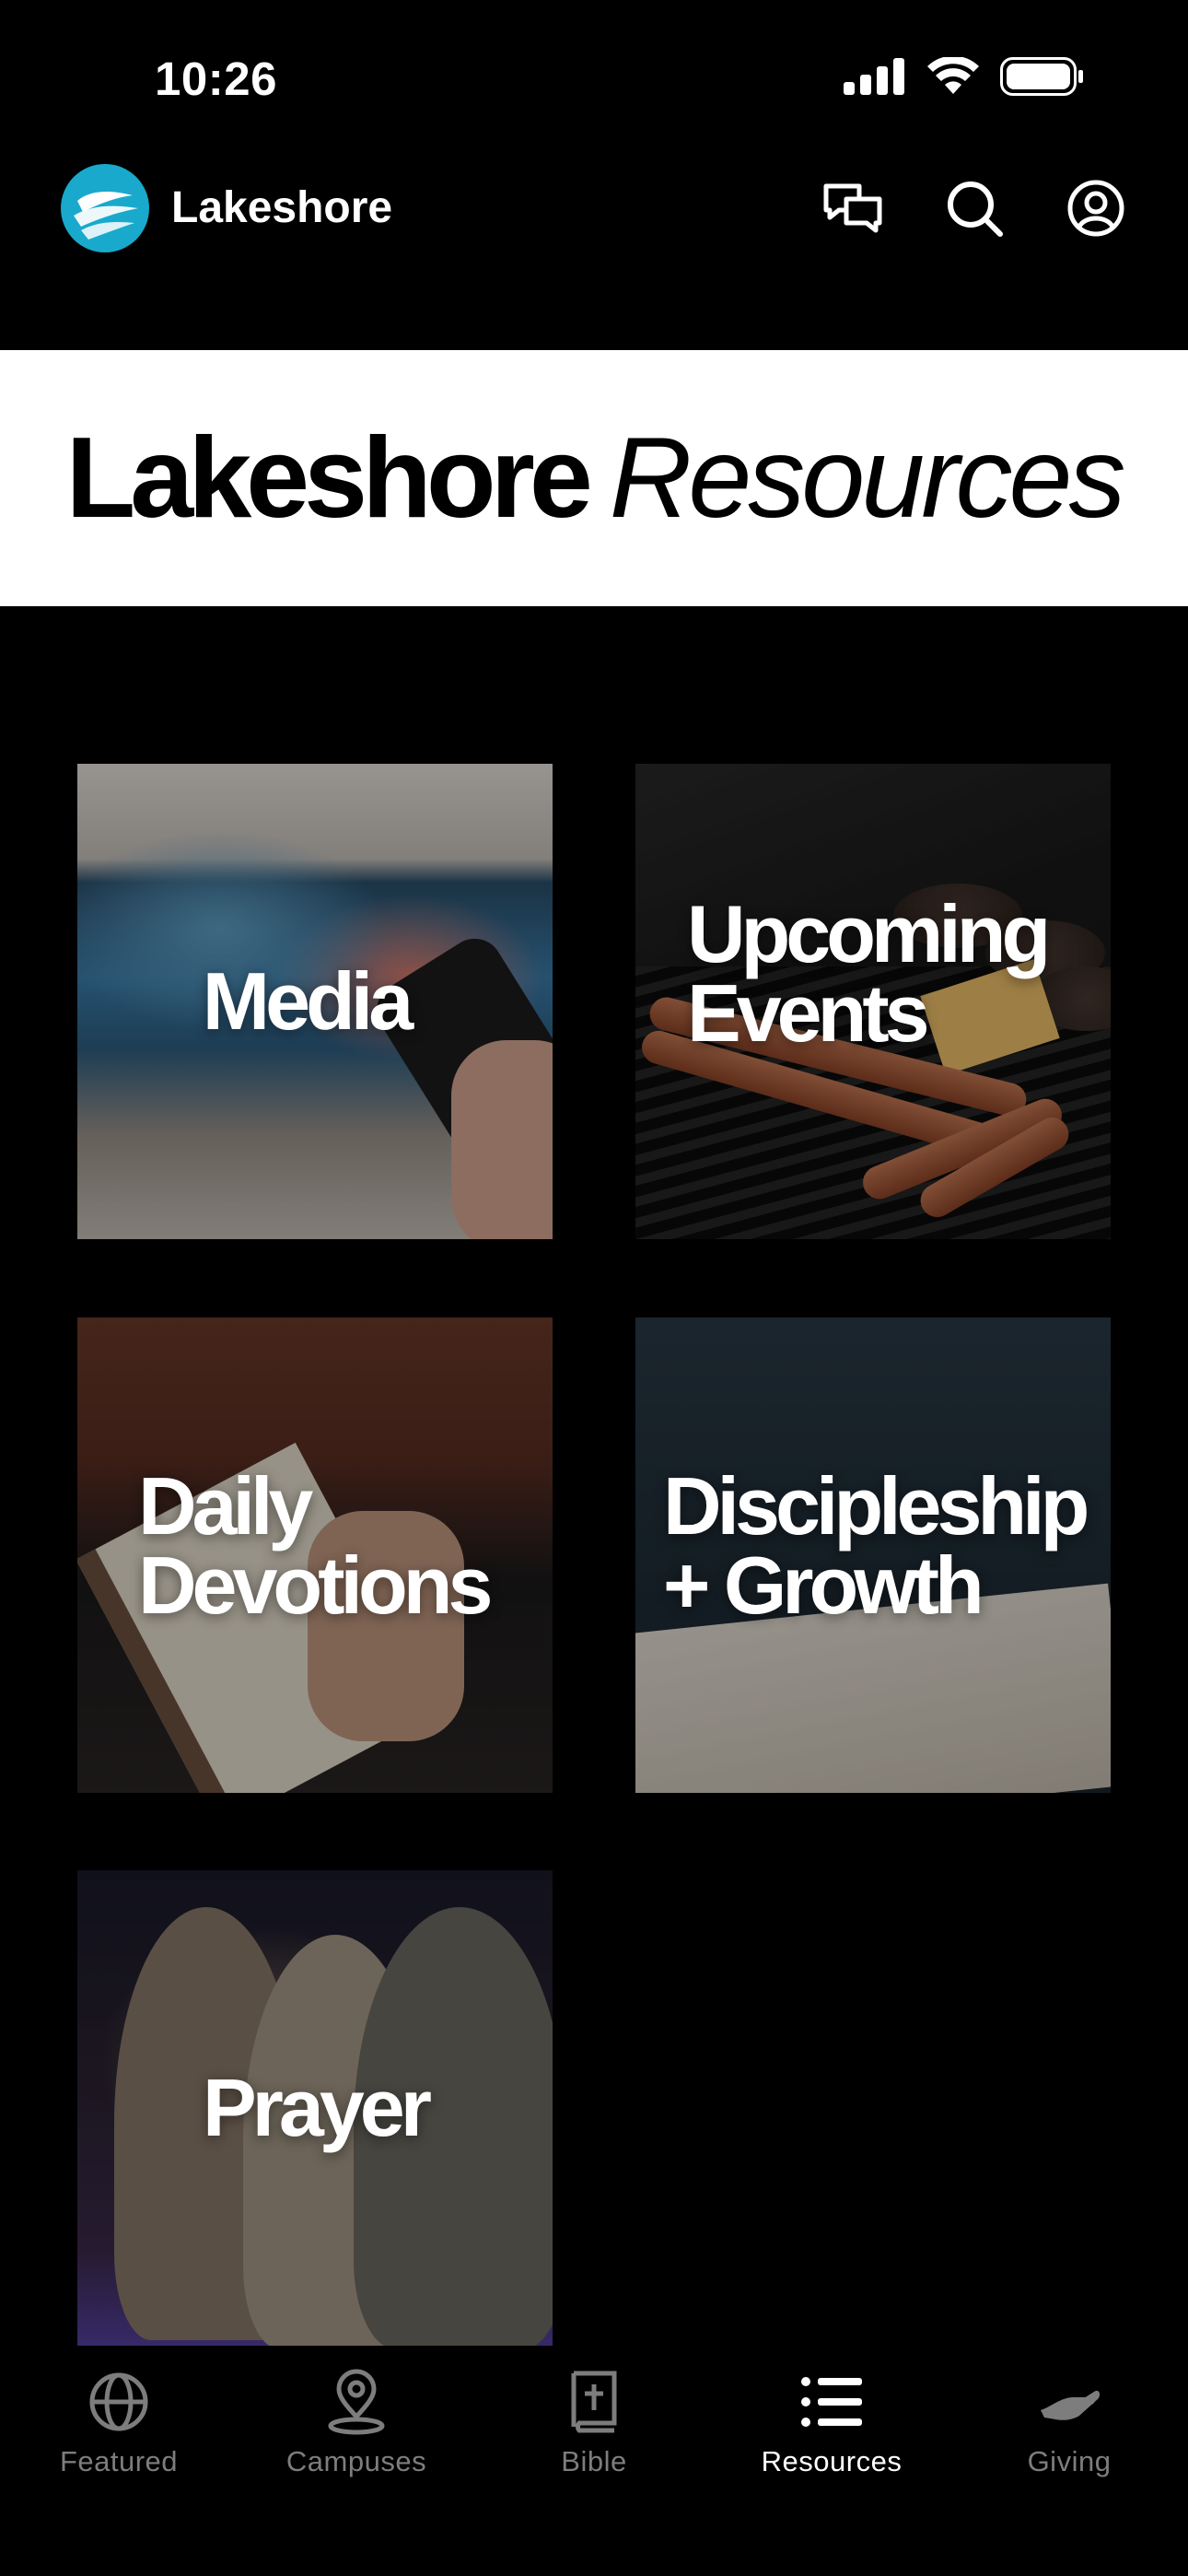 This screenshot has width=1188, height=2576. I want to click on app-header: Lakeshore, so click(594, 254).